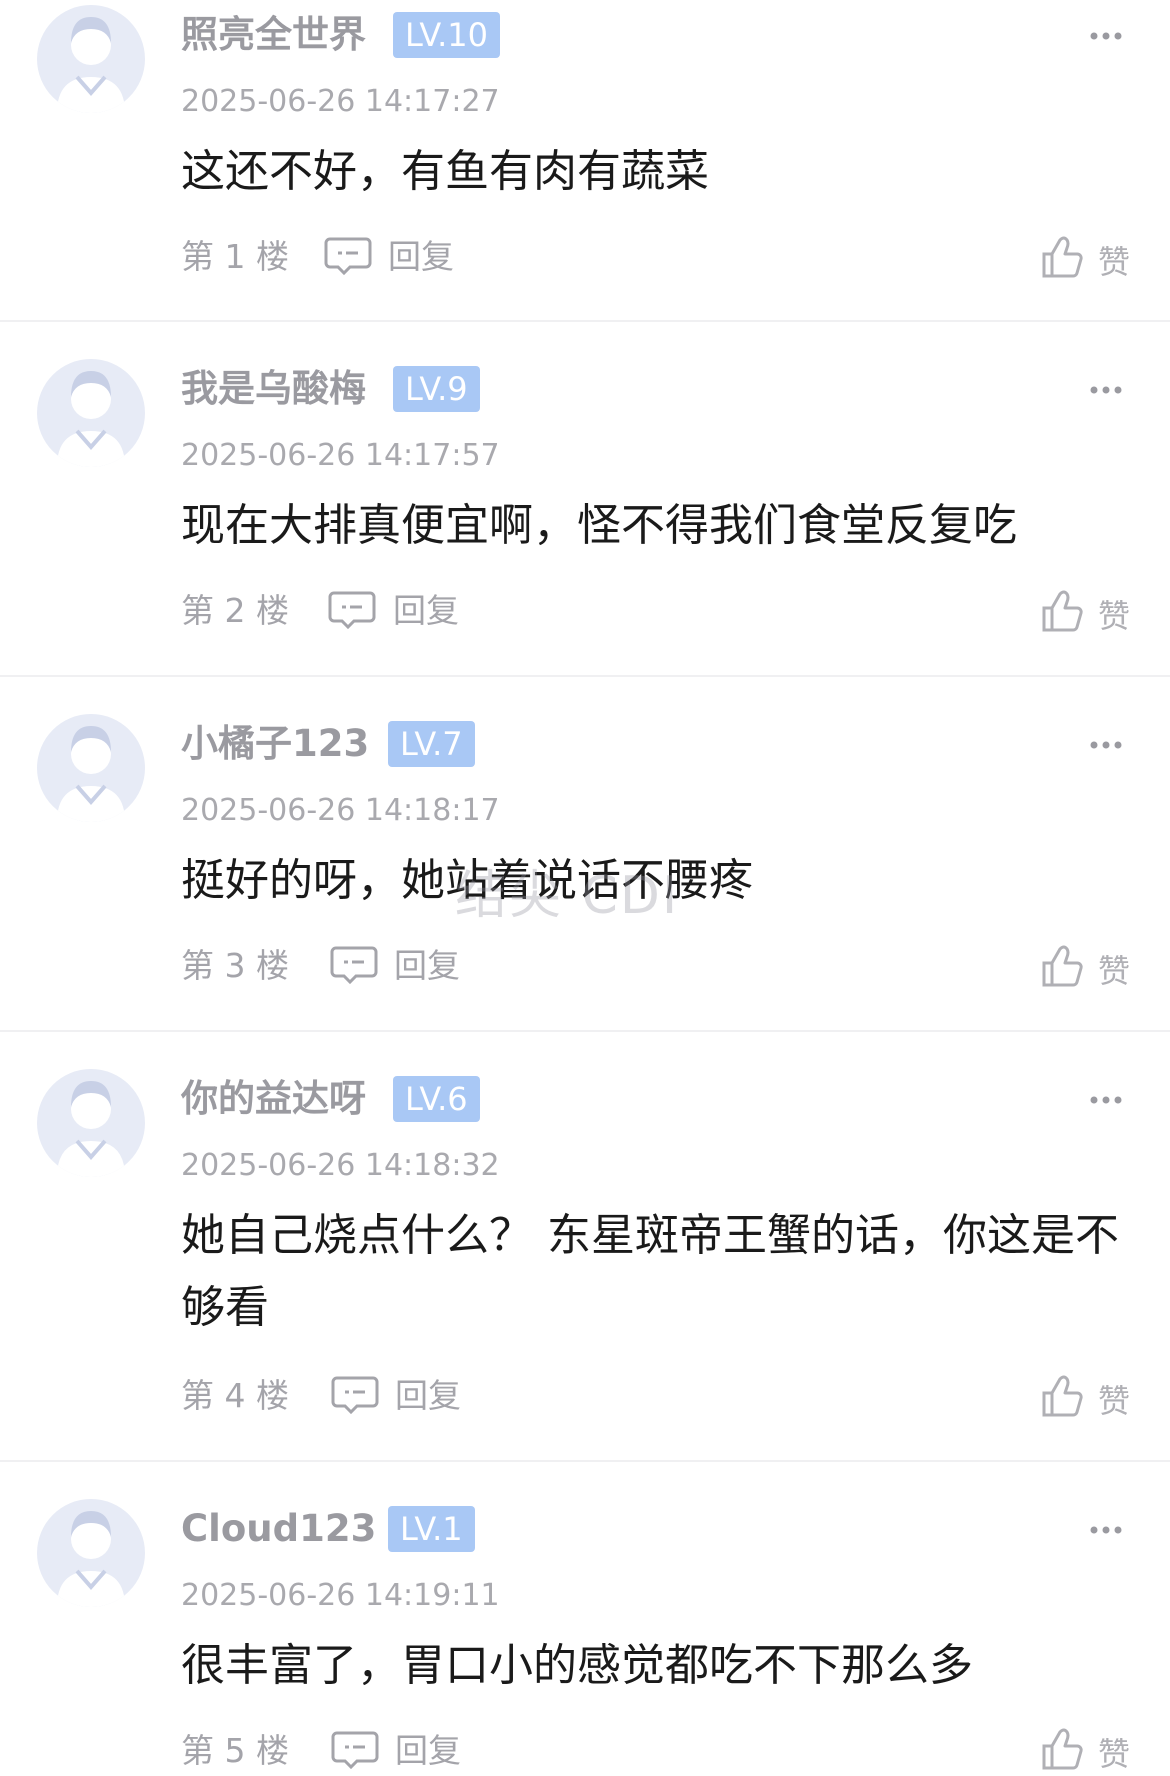 Image resolution: width=1170 pixels, height=1776 pixels. I want to click on timestamp: 2025-06-26 14:18:17, so click(340, 810).